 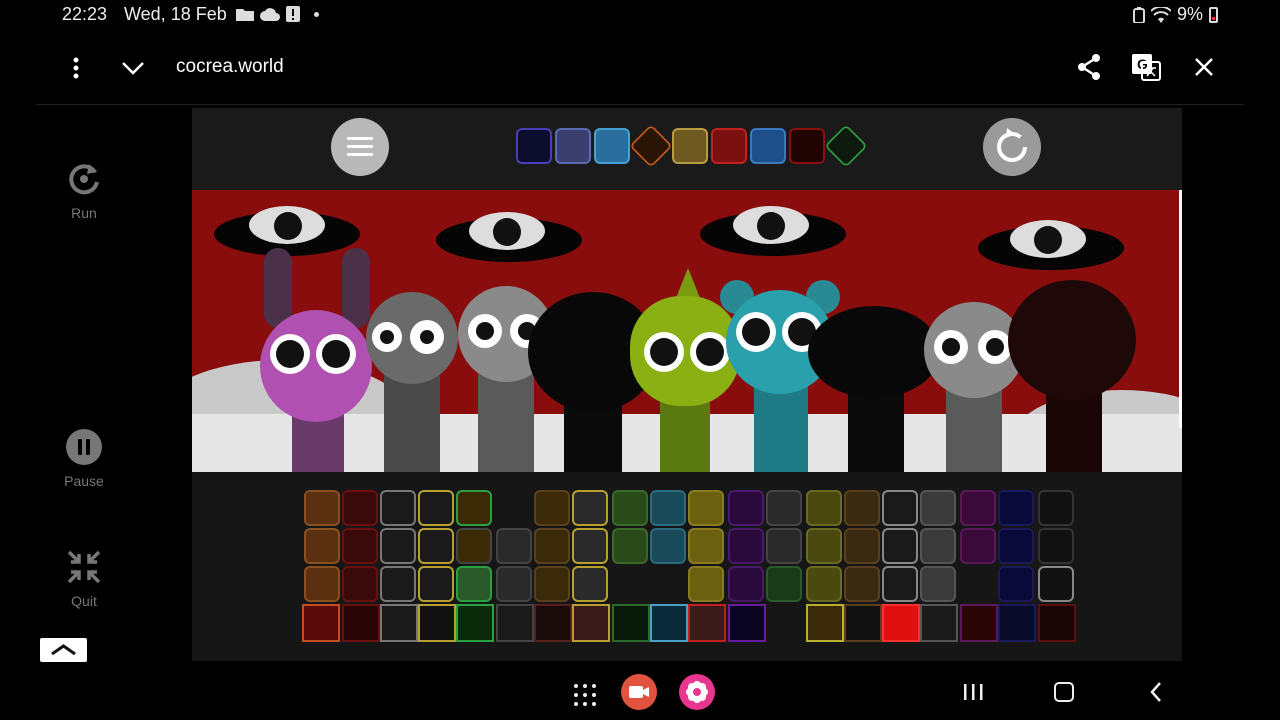 I want to click on translate-icon: G, so click(x=1146, y=67).